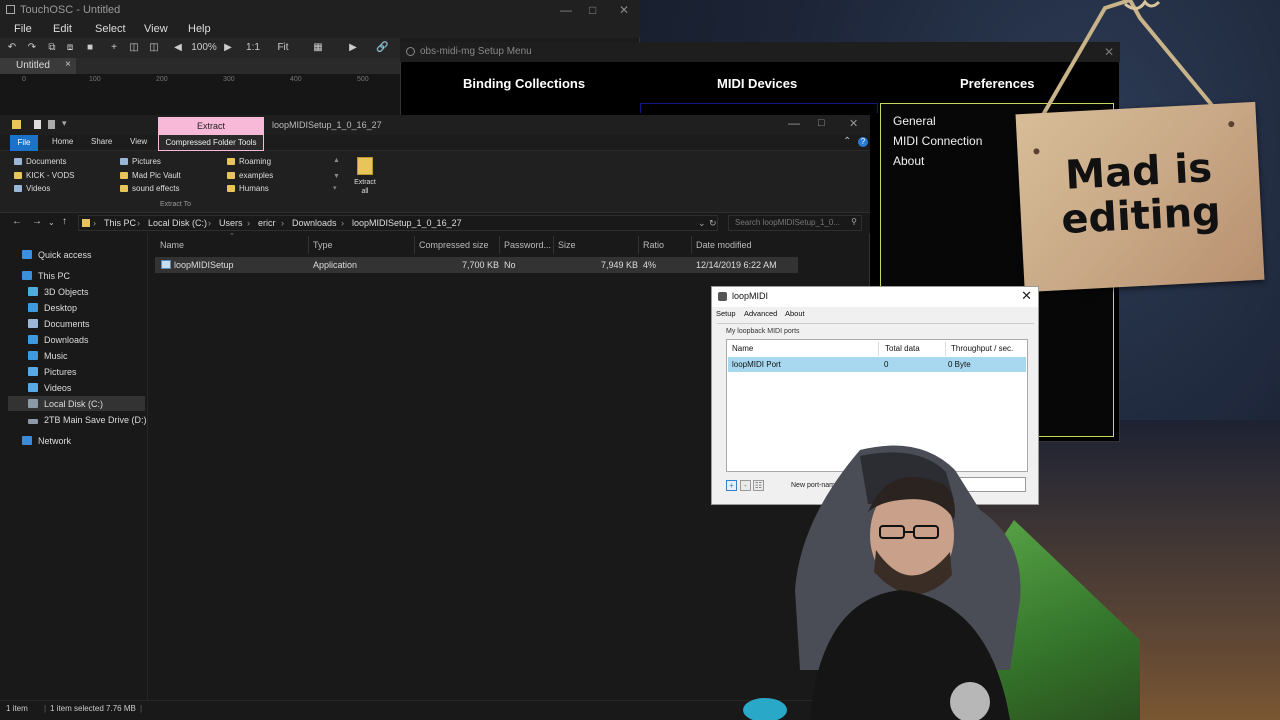 The image size is (1280, 720). What do you see at coordinates (156, 29) in the screenshot?
I see `menu-view: View` at bounding box center [156, 29].